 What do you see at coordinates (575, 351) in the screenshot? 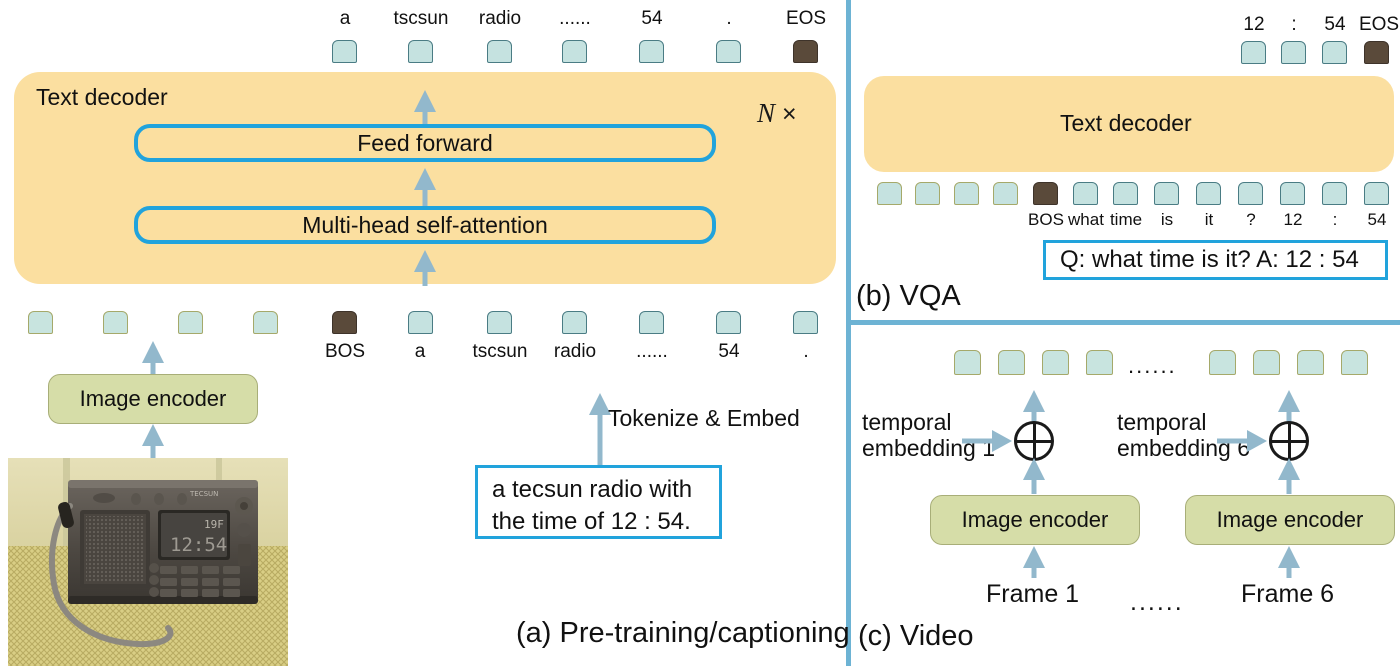
I see `input-token-label-3: radio` at bounding box center [575, 351].